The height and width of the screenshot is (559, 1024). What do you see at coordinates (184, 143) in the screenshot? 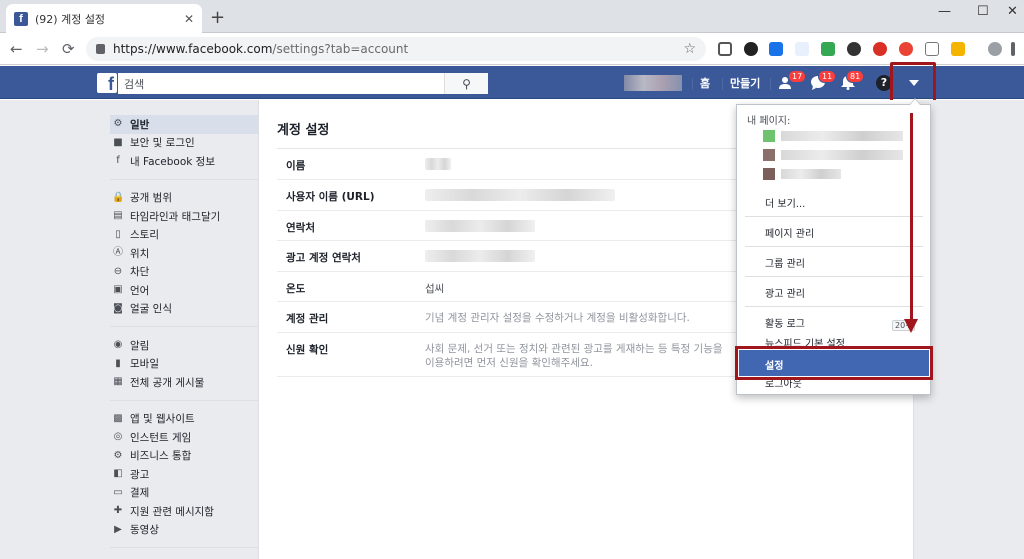
I see `sidebar-item-security: ■ 보안 및 로그인` at bounding box center [184, 143].